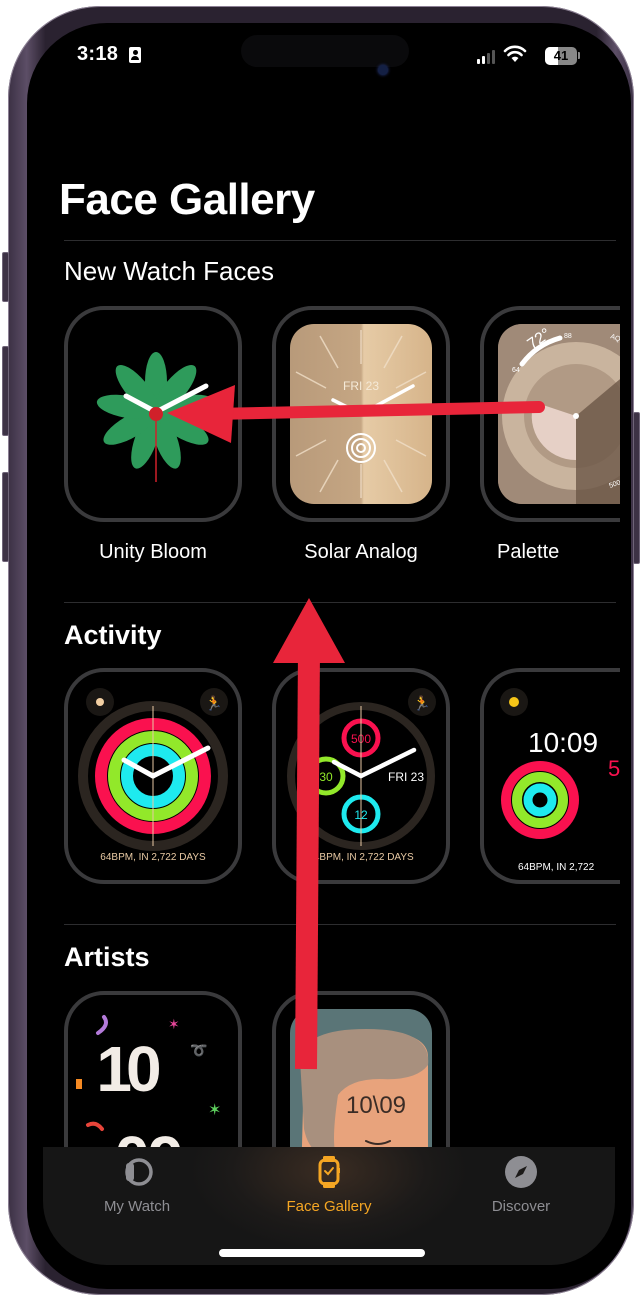  Describe the element at coordinates (329, 1172) in the screenshot. I see `watch-face-icon` at that location.